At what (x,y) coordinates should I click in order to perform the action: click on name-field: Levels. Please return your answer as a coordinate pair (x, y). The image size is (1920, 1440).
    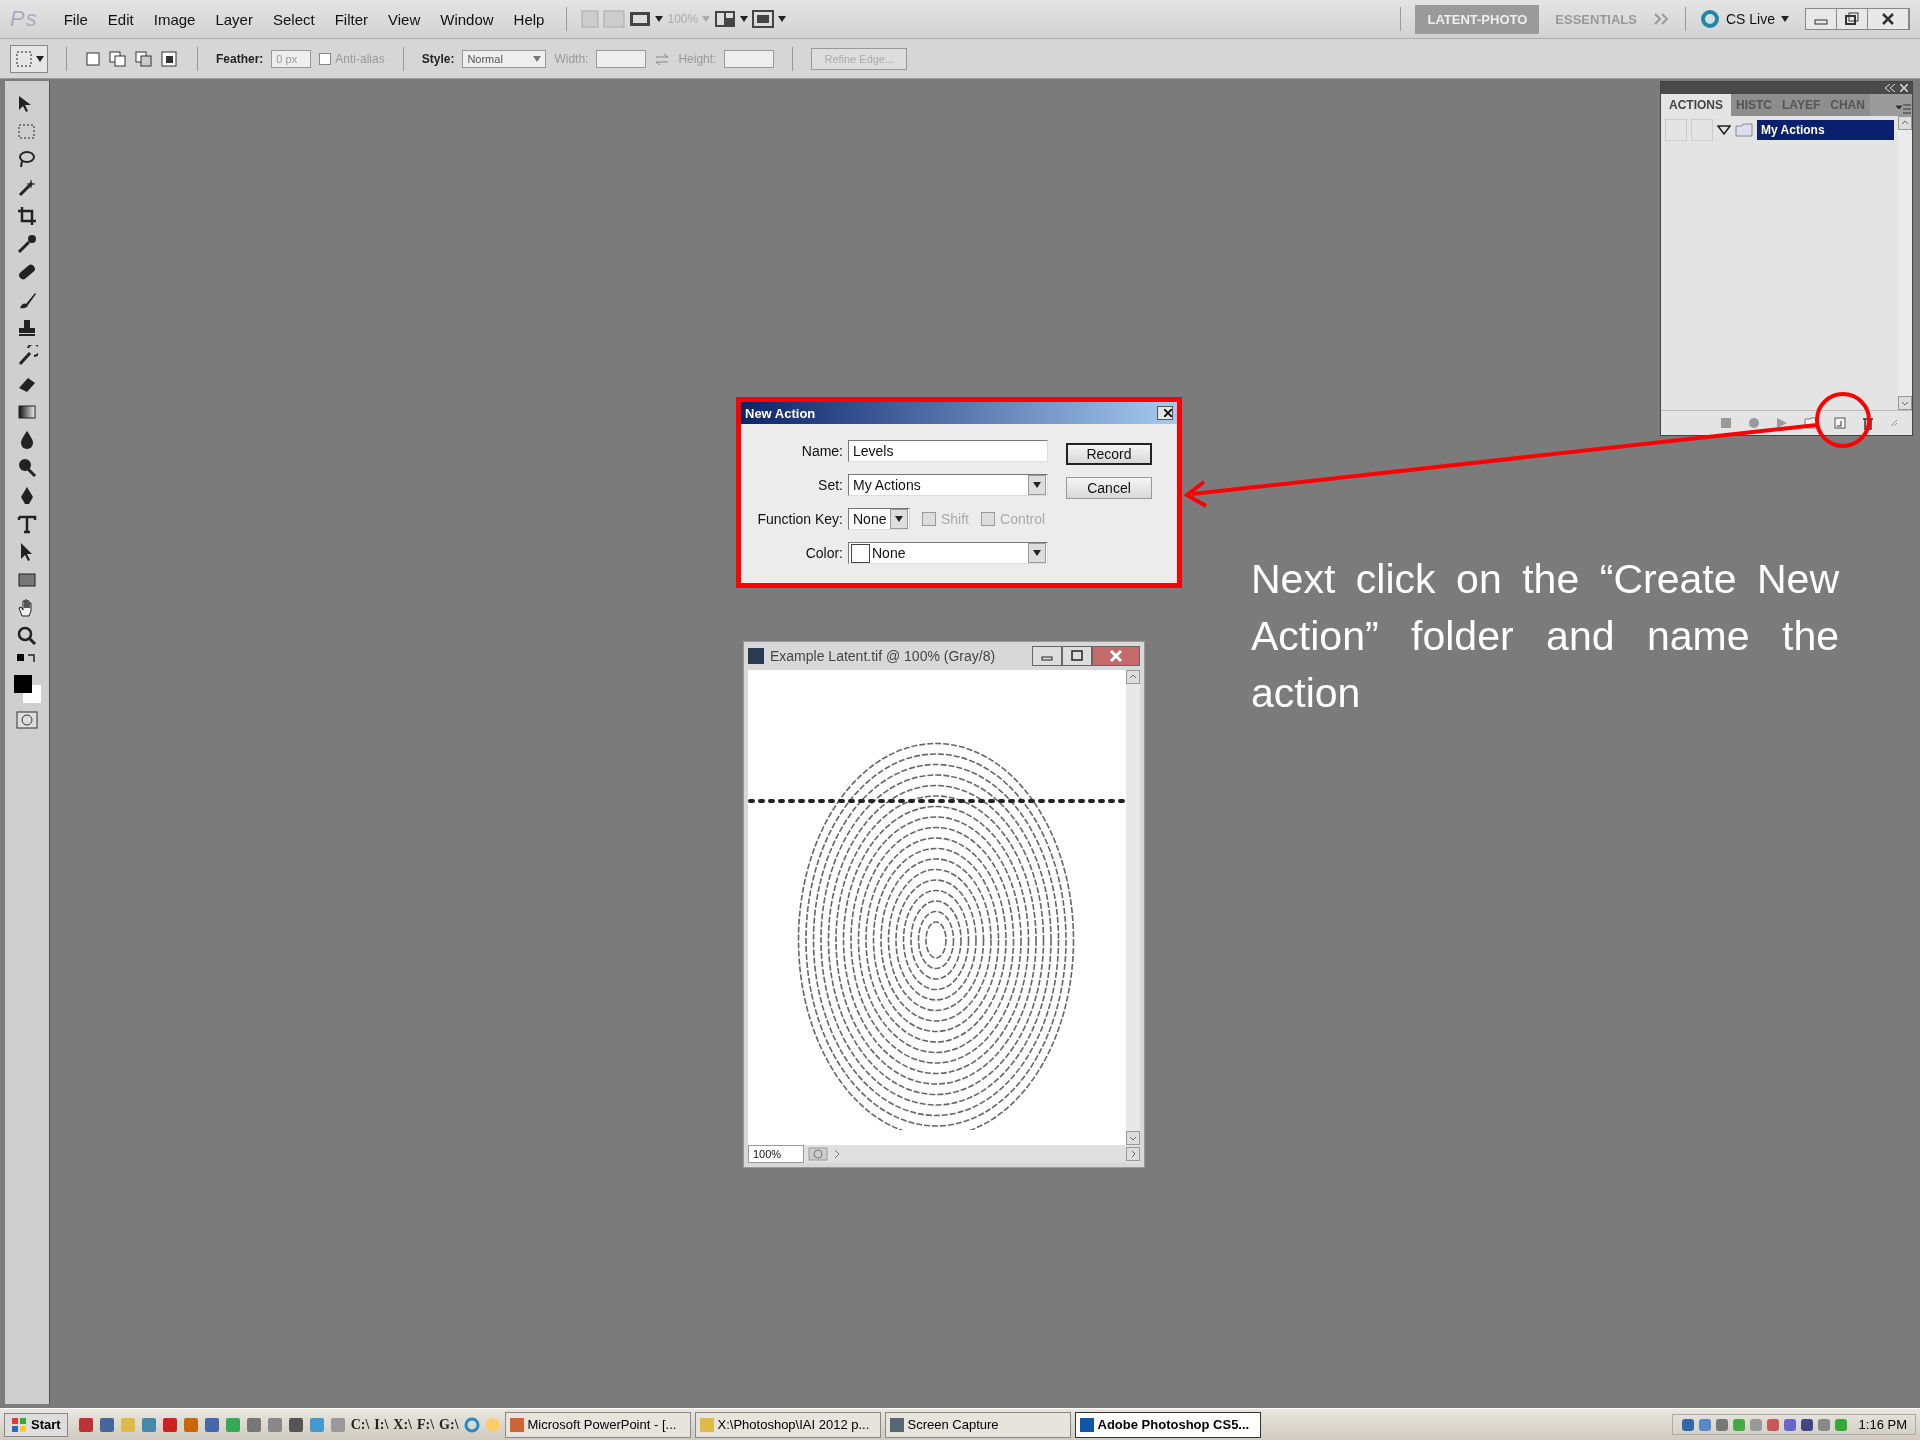
    Looking at the image, I should click on (948, 451).